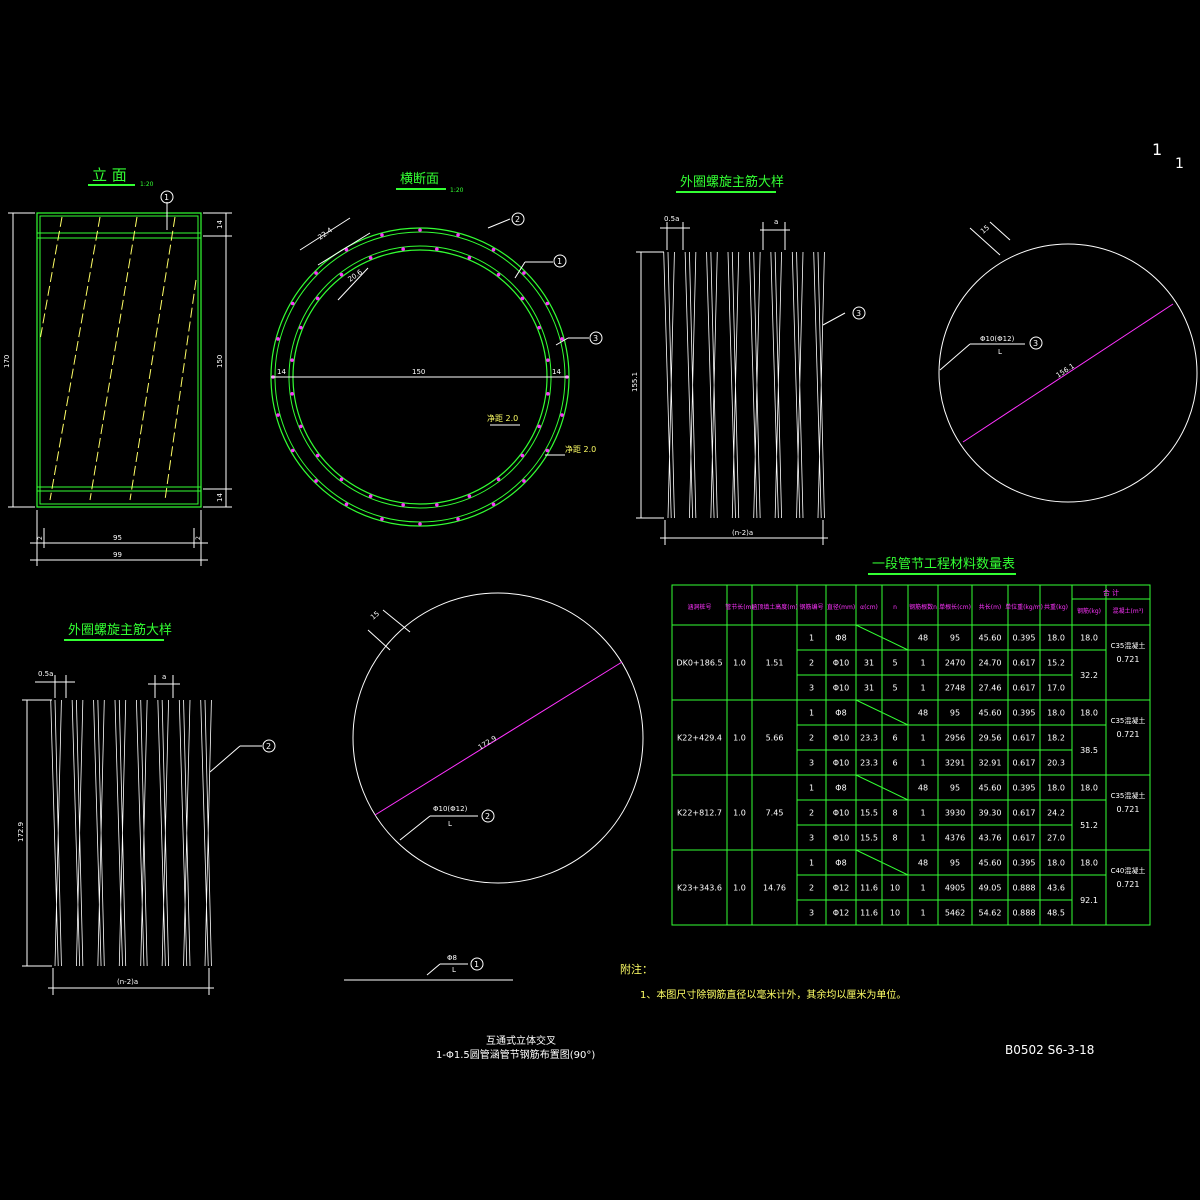  Describe the element at coordinates (147, 184) in the screenshot. I see `elevation-scale: 1:20` at that location.